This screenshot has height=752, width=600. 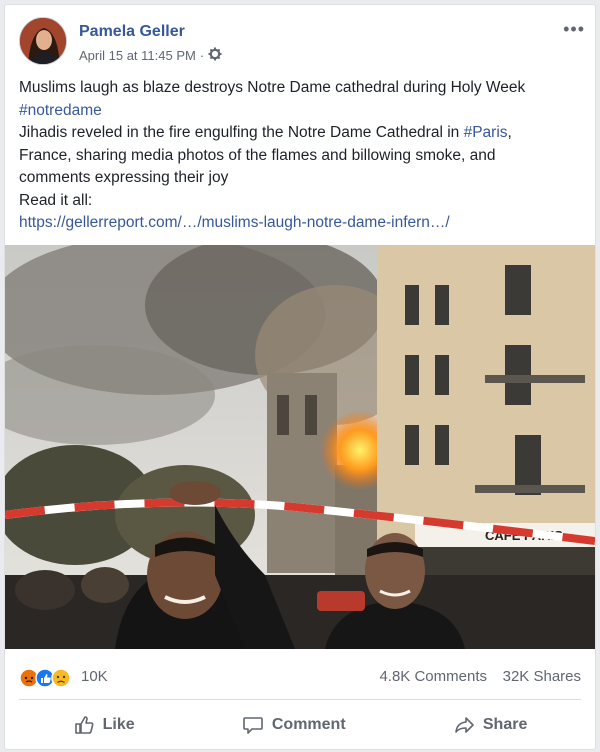 I want to click on comment-button: Comment, so click(x=294, y=725).